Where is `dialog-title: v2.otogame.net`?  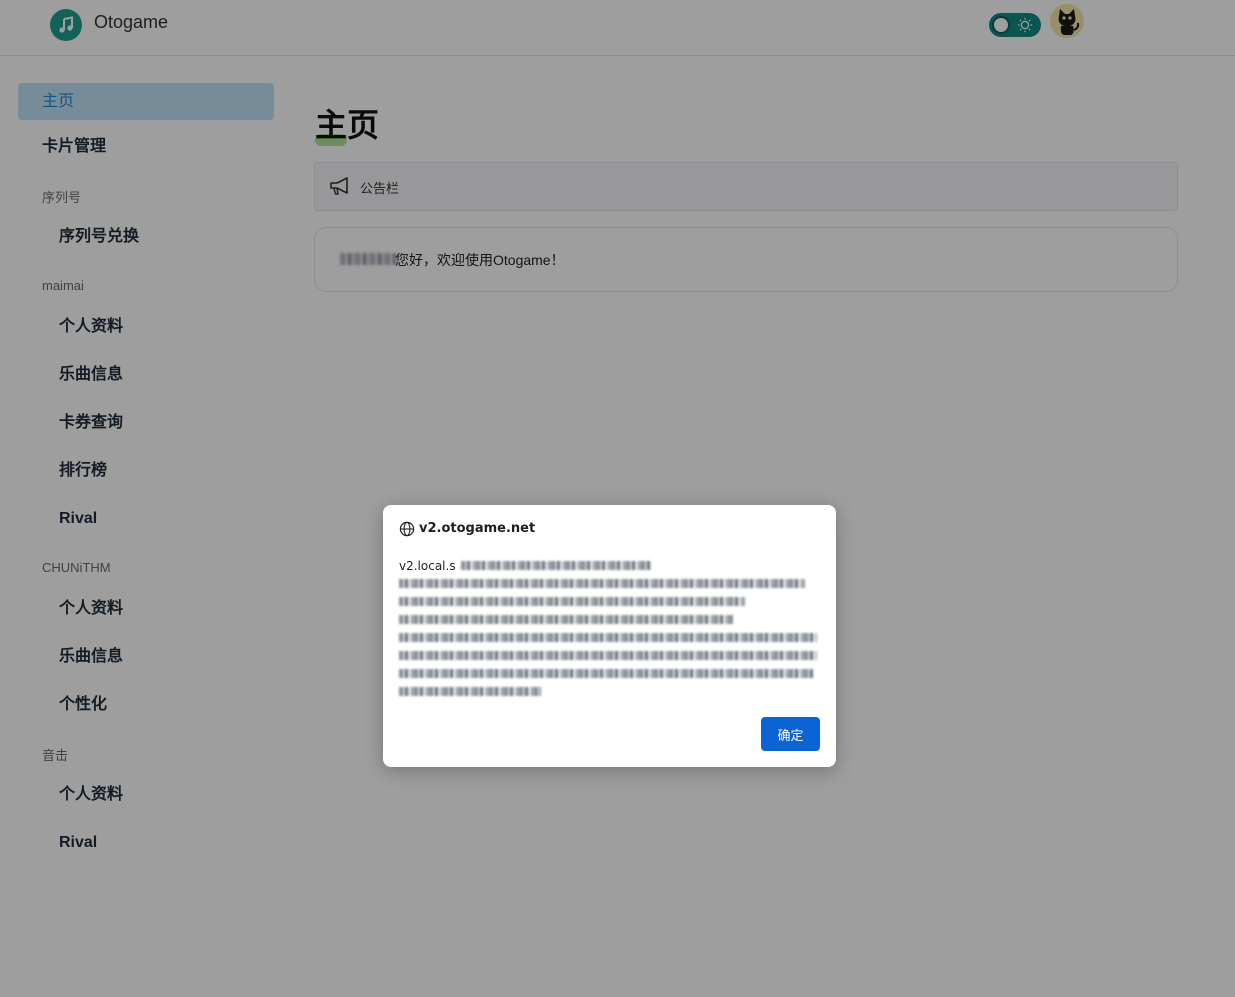
dialog-title: v2.otogame.net is located at coordinates (477, 528).